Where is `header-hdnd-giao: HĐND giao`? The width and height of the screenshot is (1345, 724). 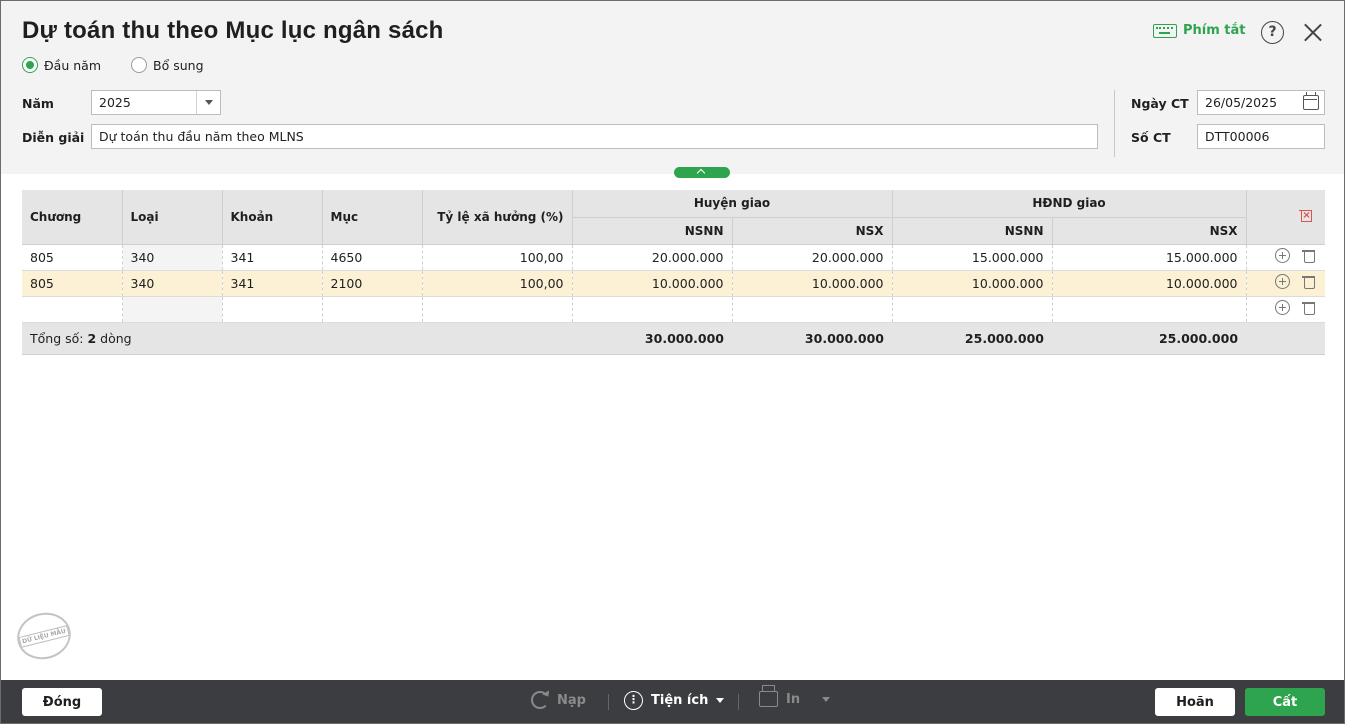
header-hdnd-giao: HĐND giao is located at coordinates (1069, 204).